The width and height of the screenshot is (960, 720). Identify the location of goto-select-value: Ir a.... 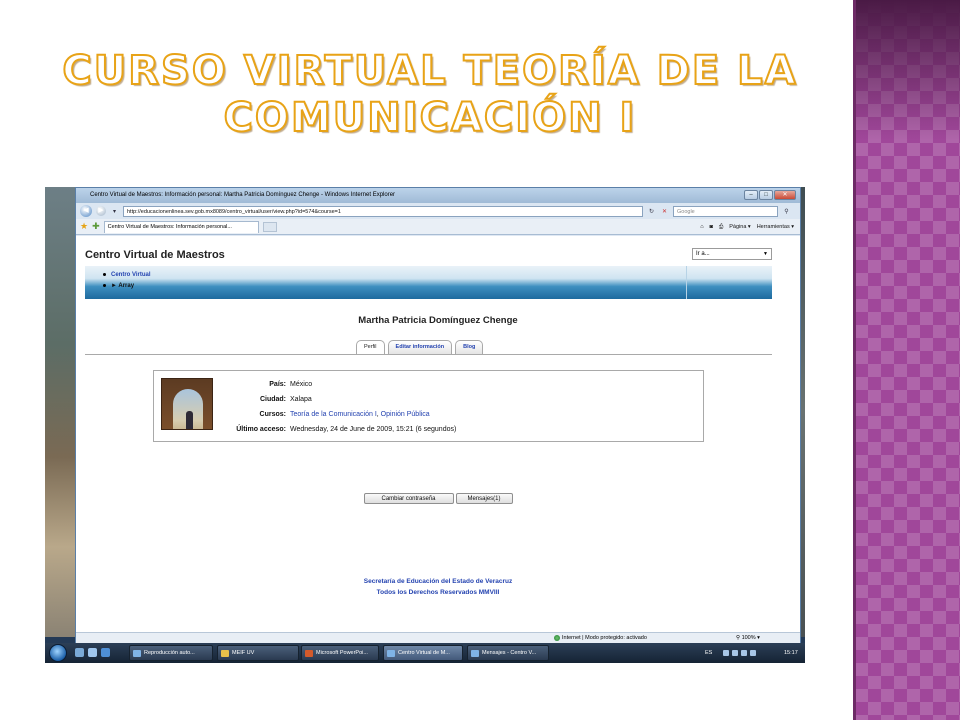
(703, 254).